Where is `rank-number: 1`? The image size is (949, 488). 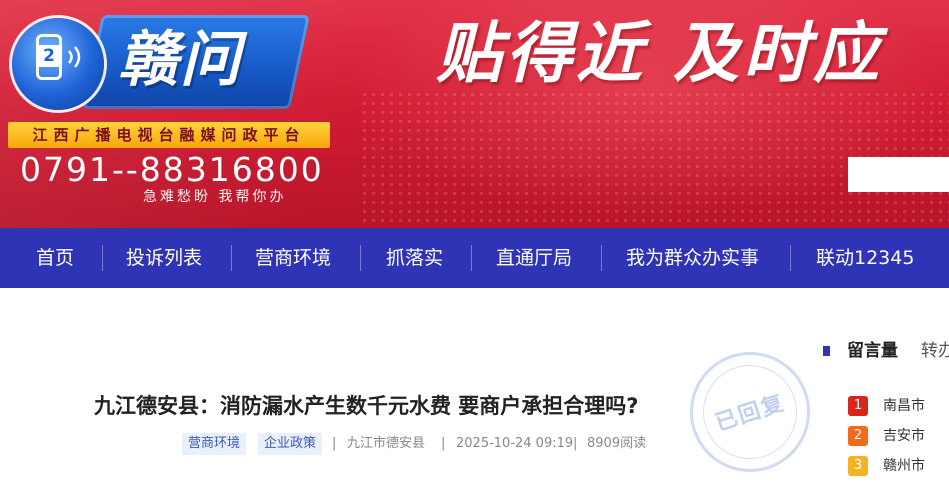 rank-number: 1 is located at coordinates (858, 406).